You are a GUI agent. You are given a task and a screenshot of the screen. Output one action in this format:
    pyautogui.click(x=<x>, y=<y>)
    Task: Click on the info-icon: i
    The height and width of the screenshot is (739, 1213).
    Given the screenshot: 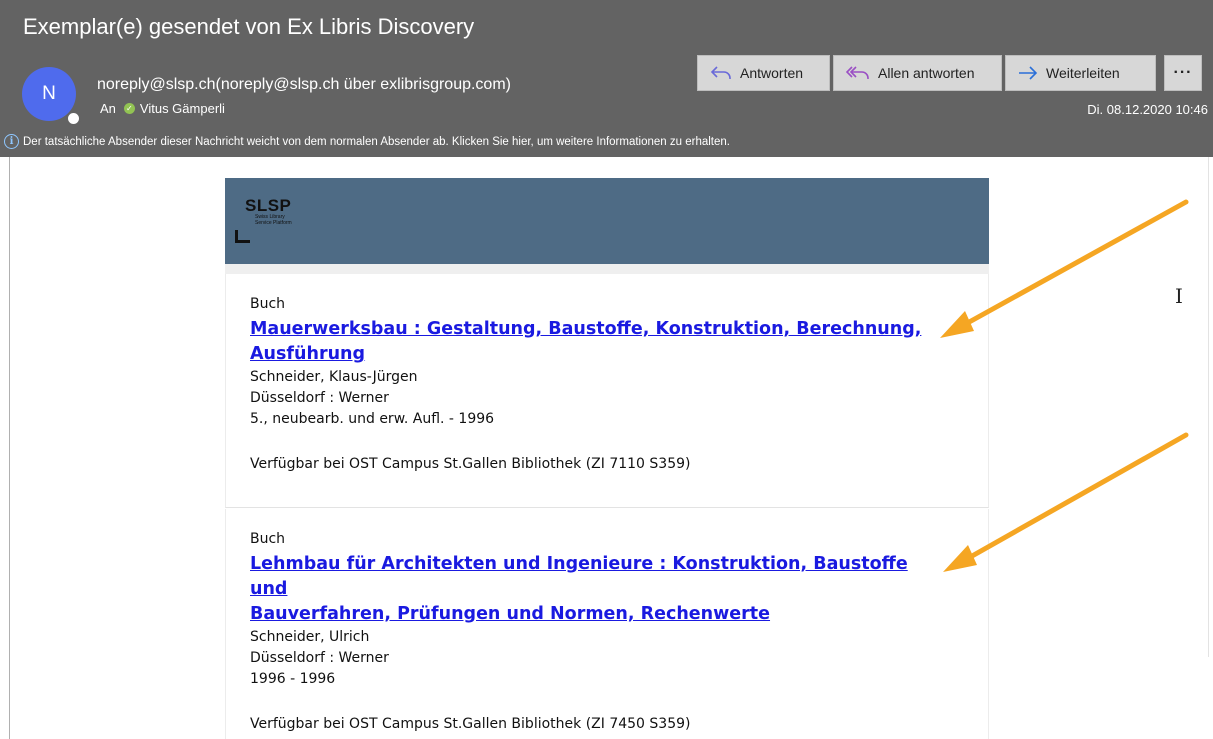 What is the action you would take?
    pyautogui.click(x=11, y=141)
    